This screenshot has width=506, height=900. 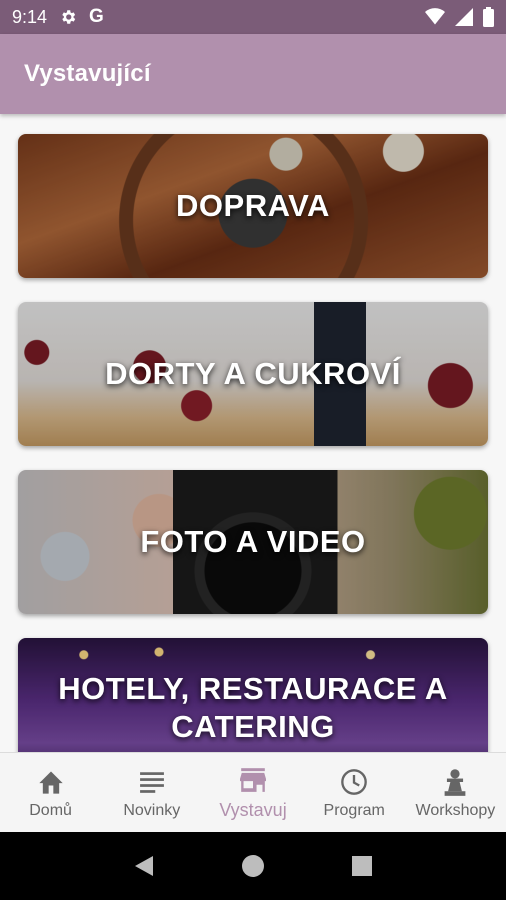 I want to click on home-icon, so click(x=51, y=782).